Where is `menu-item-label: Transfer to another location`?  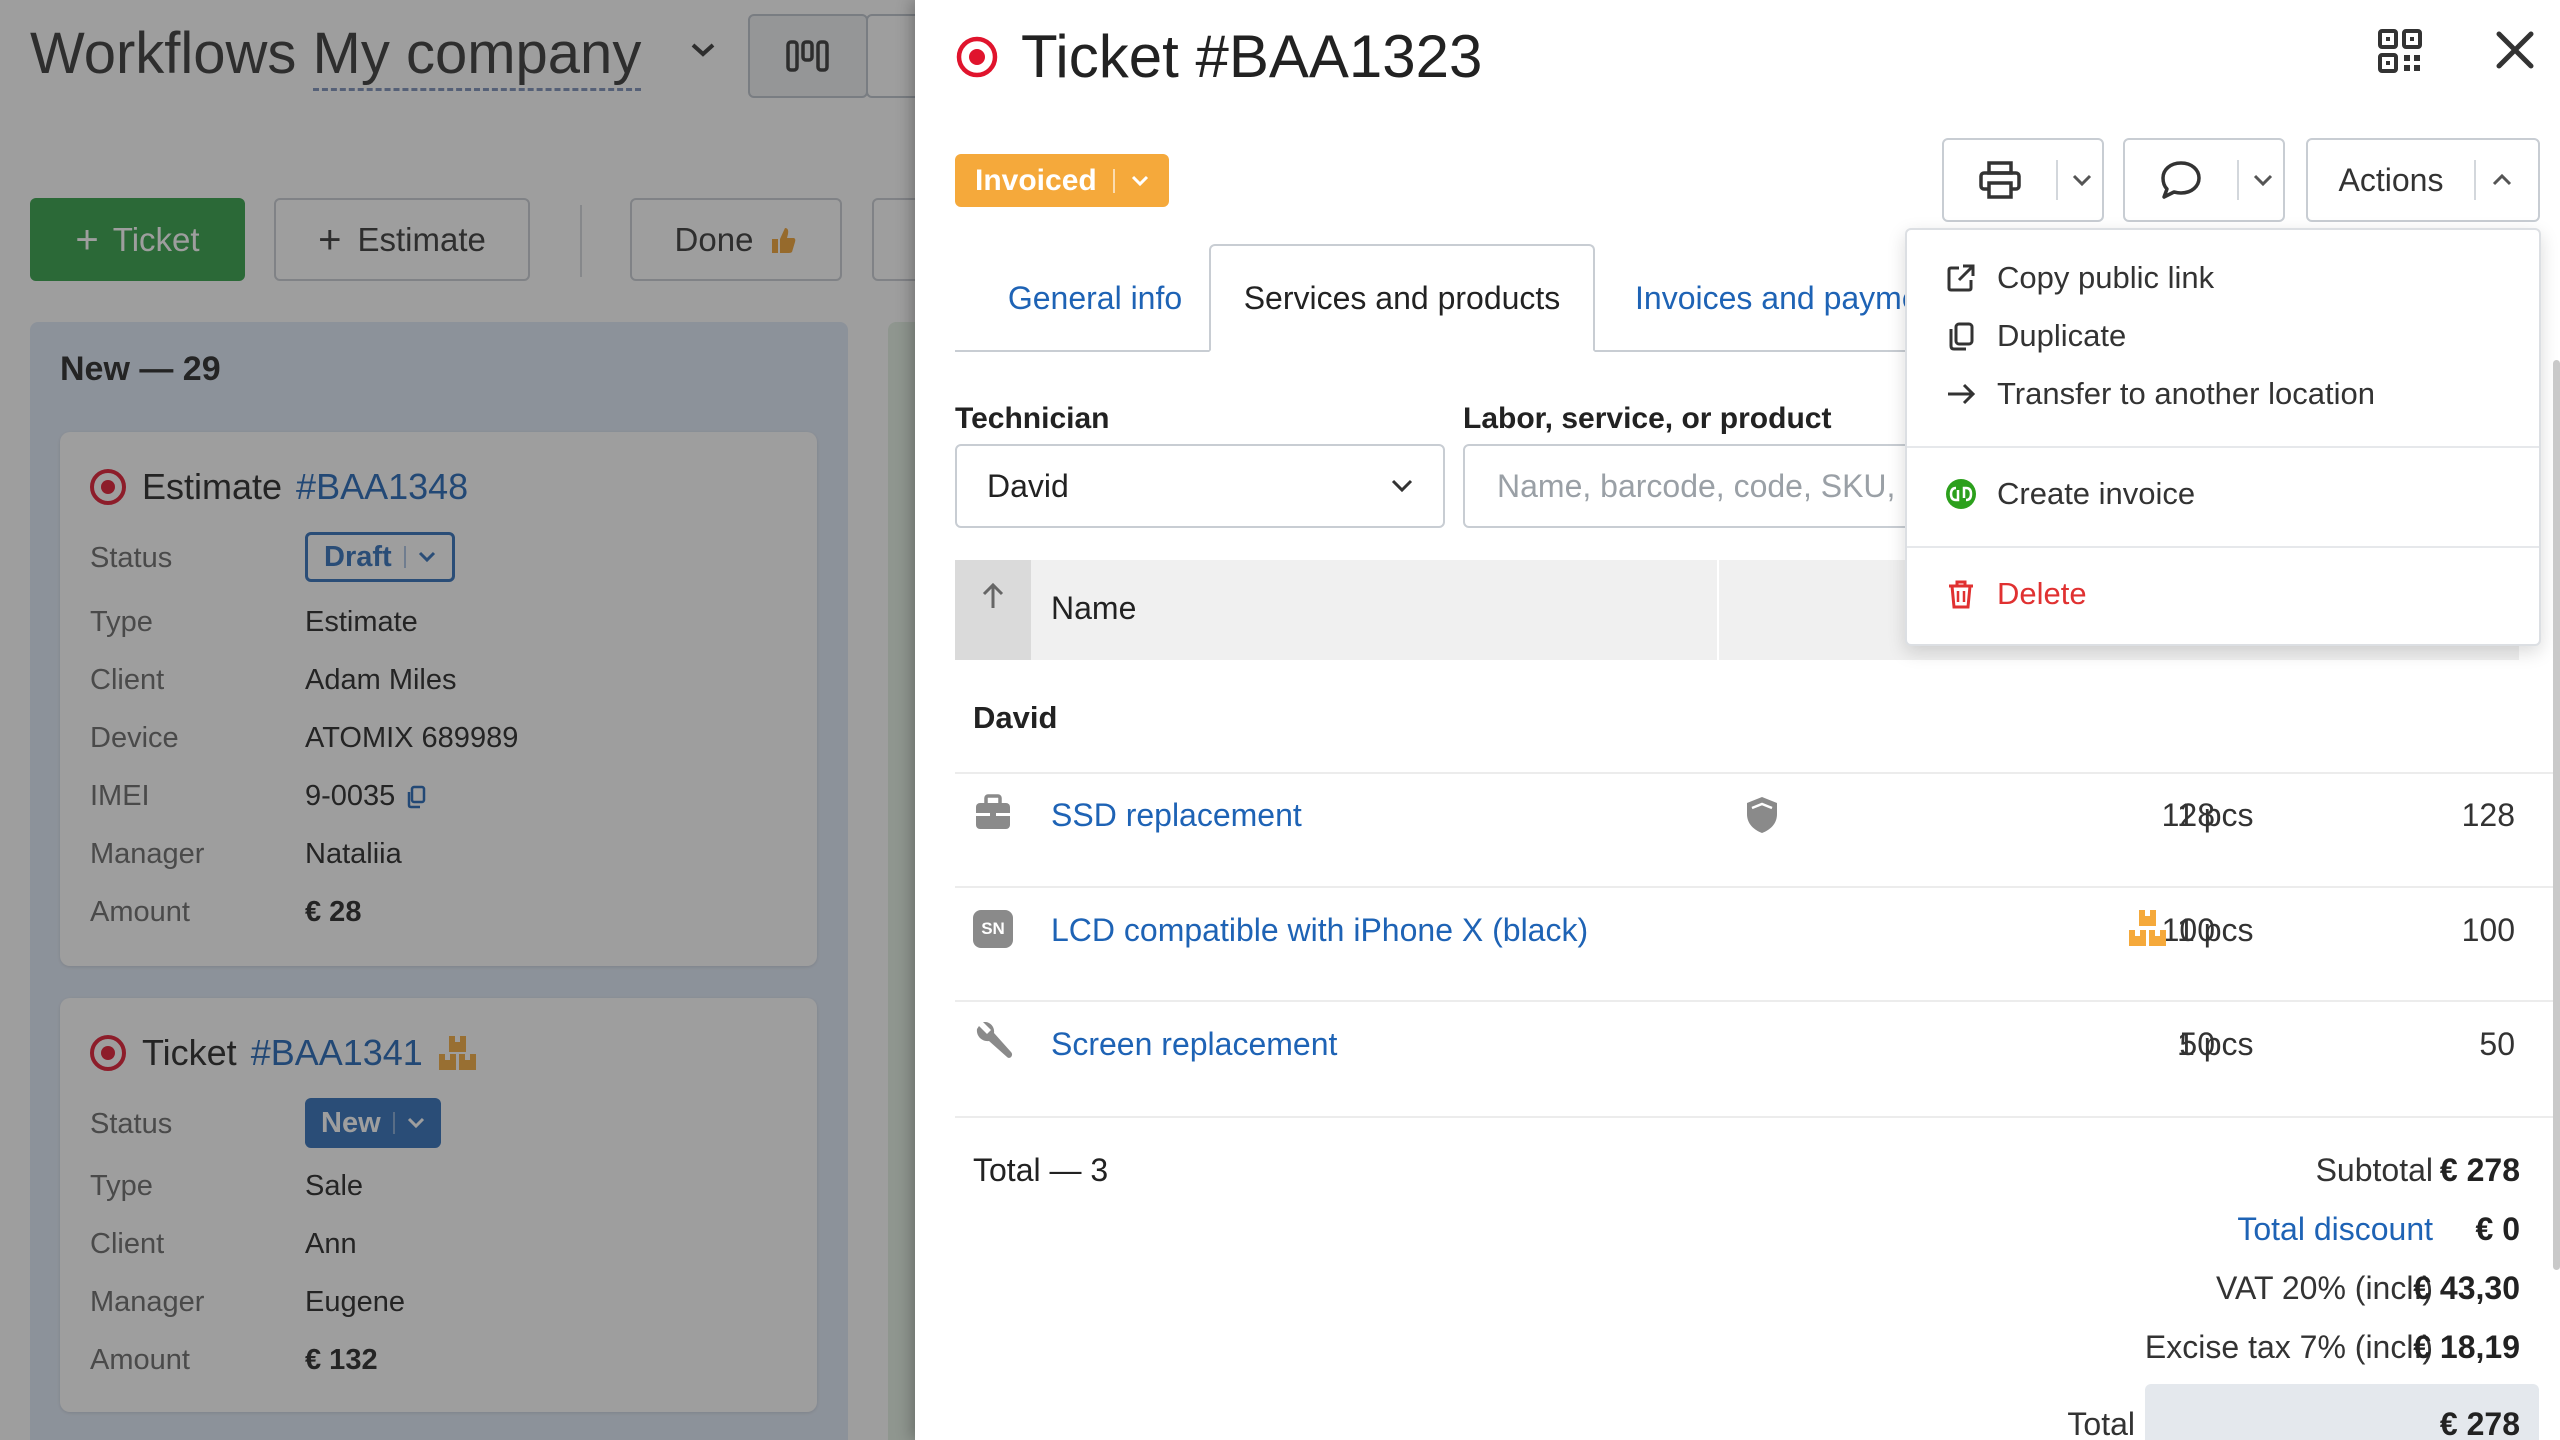
menu-item-label: Transfer to another location is located at coordinates (2186, 393).